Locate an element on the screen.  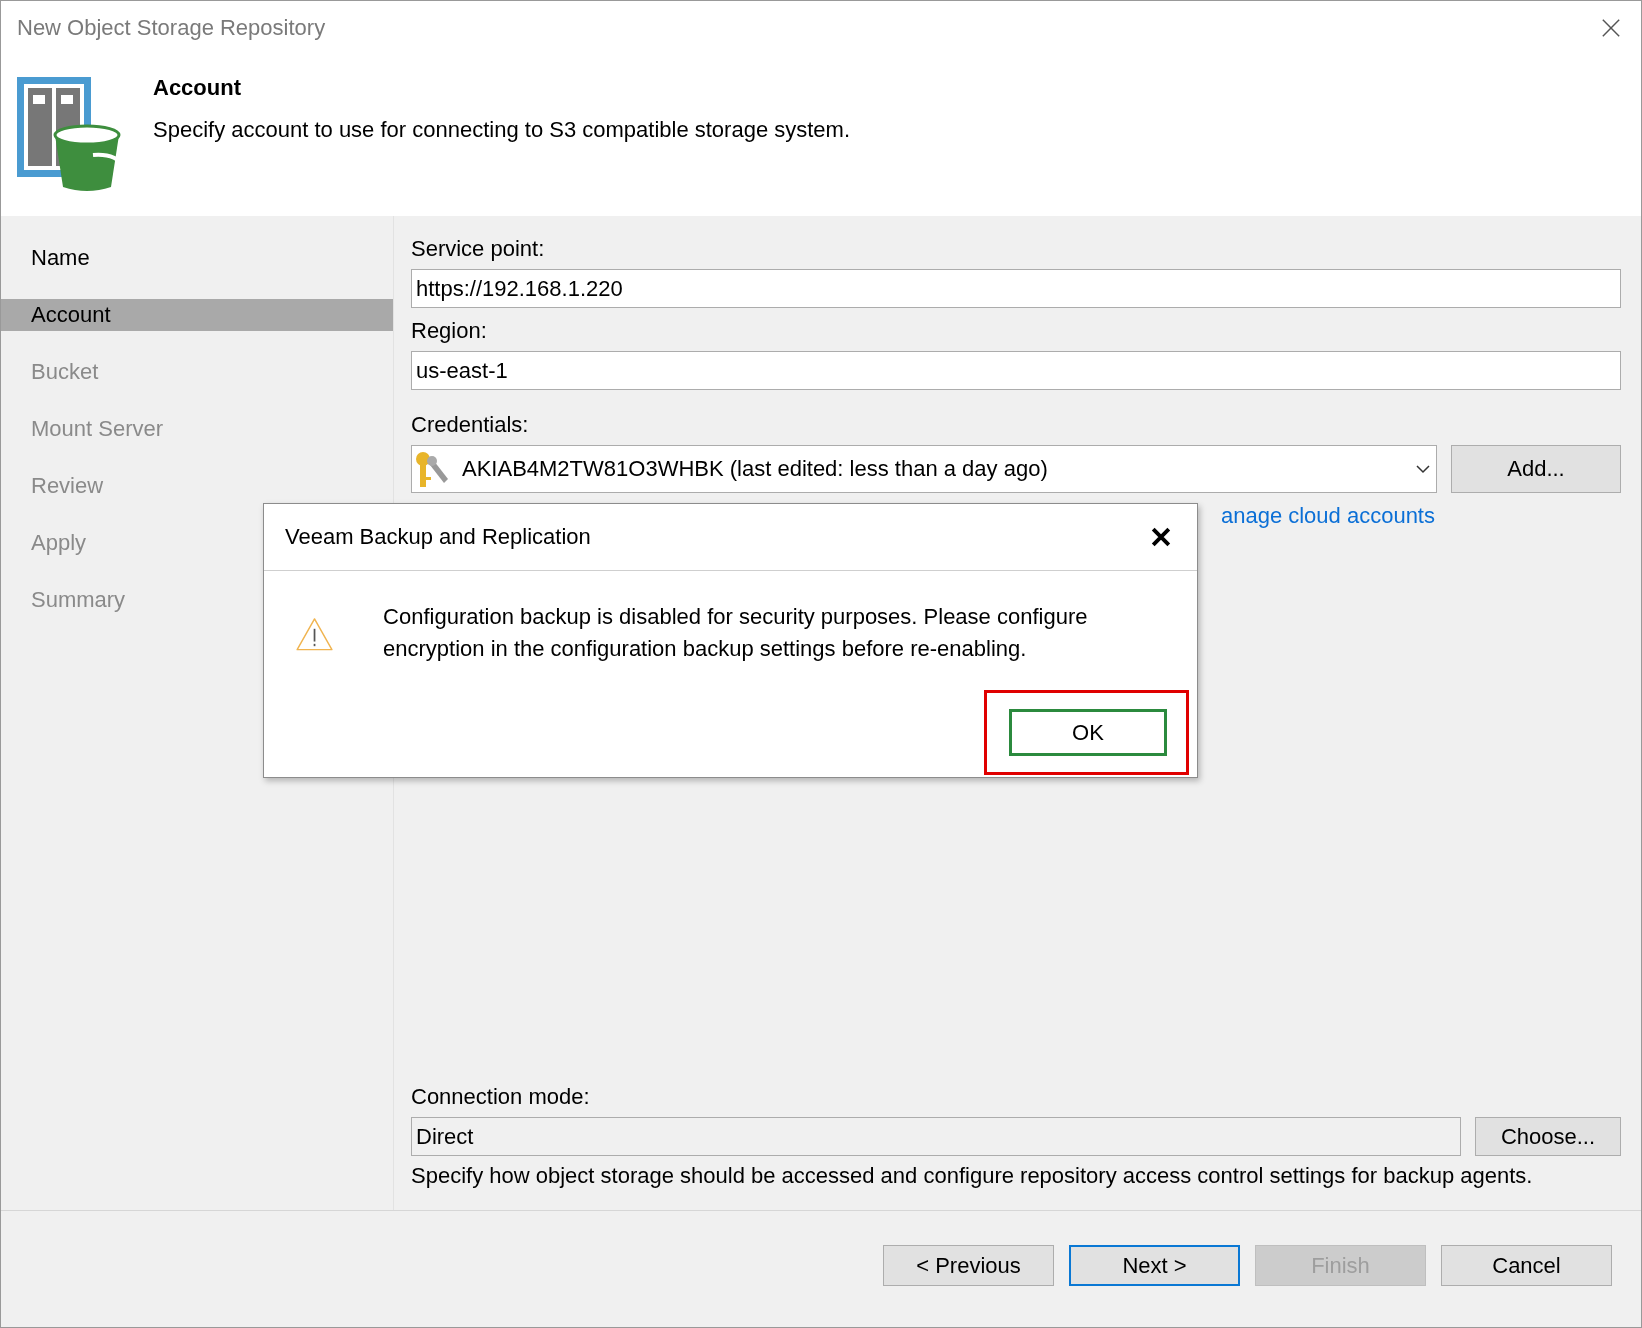
dialog-title: Veeam Backup and Replication is located at coordinates (438, 537).